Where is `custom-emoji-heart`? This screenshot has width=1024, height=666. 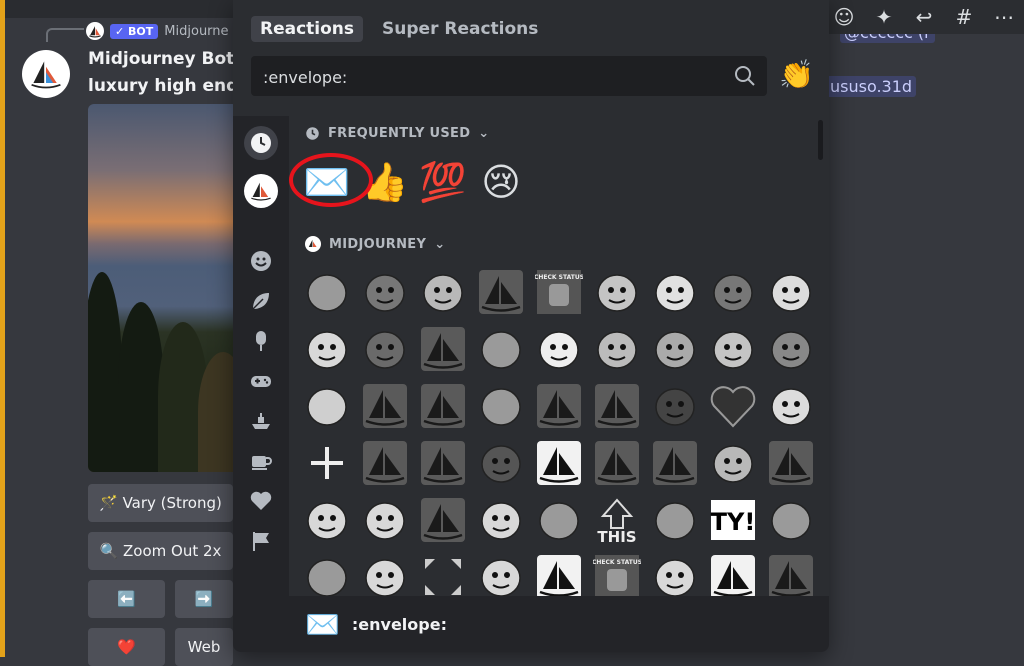 custom-emoji-heart is located at coordinates (733, 406).